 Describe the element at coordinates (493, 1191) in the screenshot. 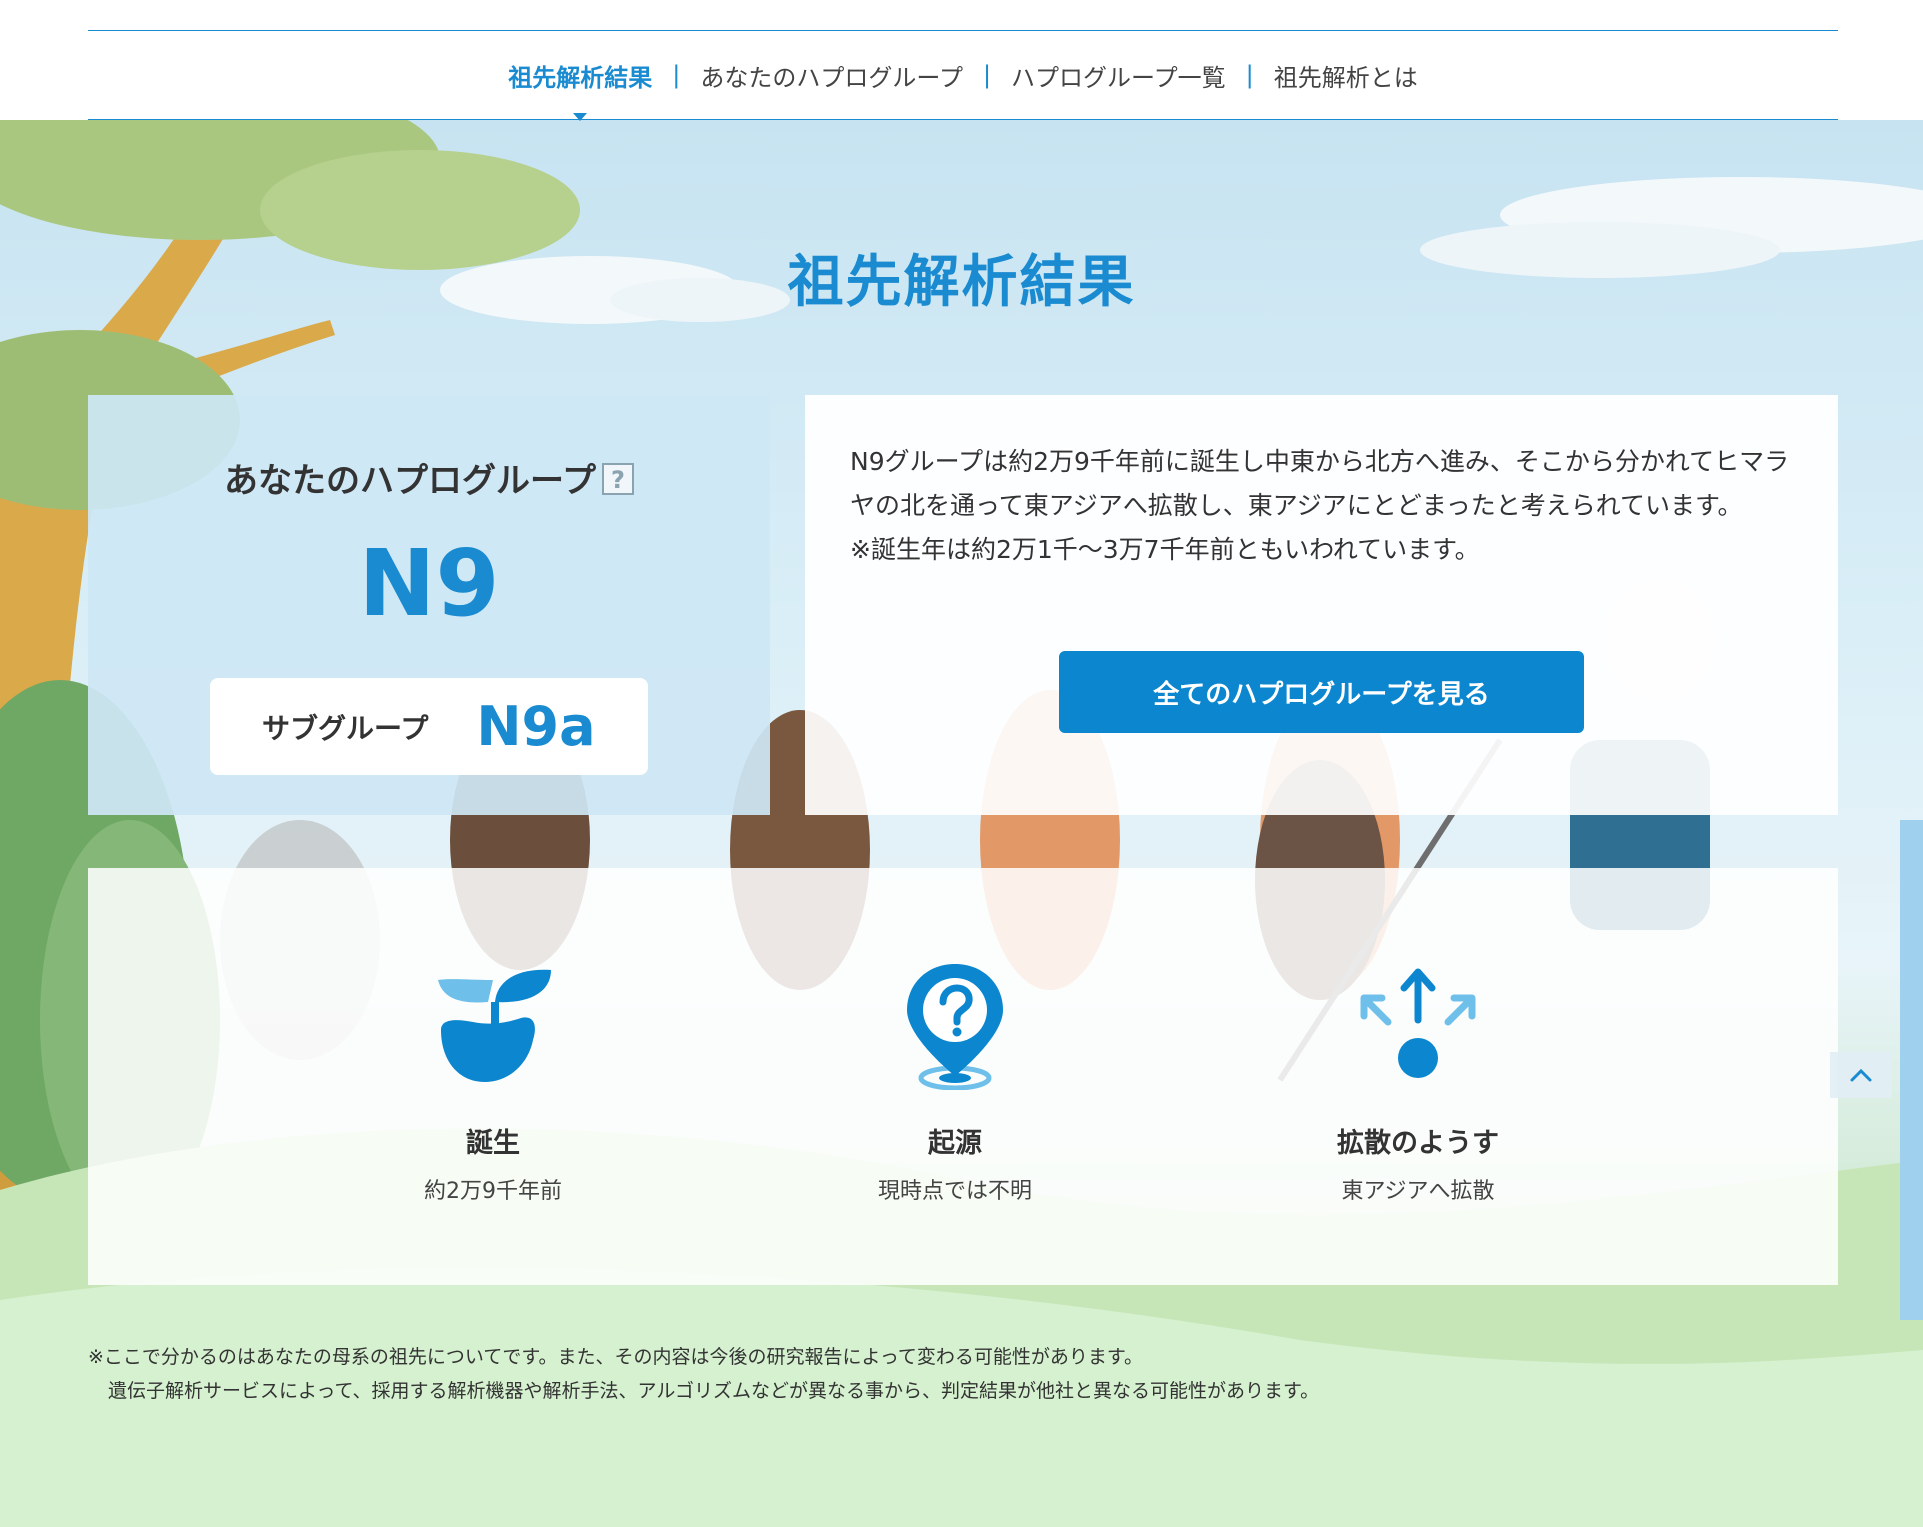

I see `info-birth-value: 約2万9千年前` at that location.